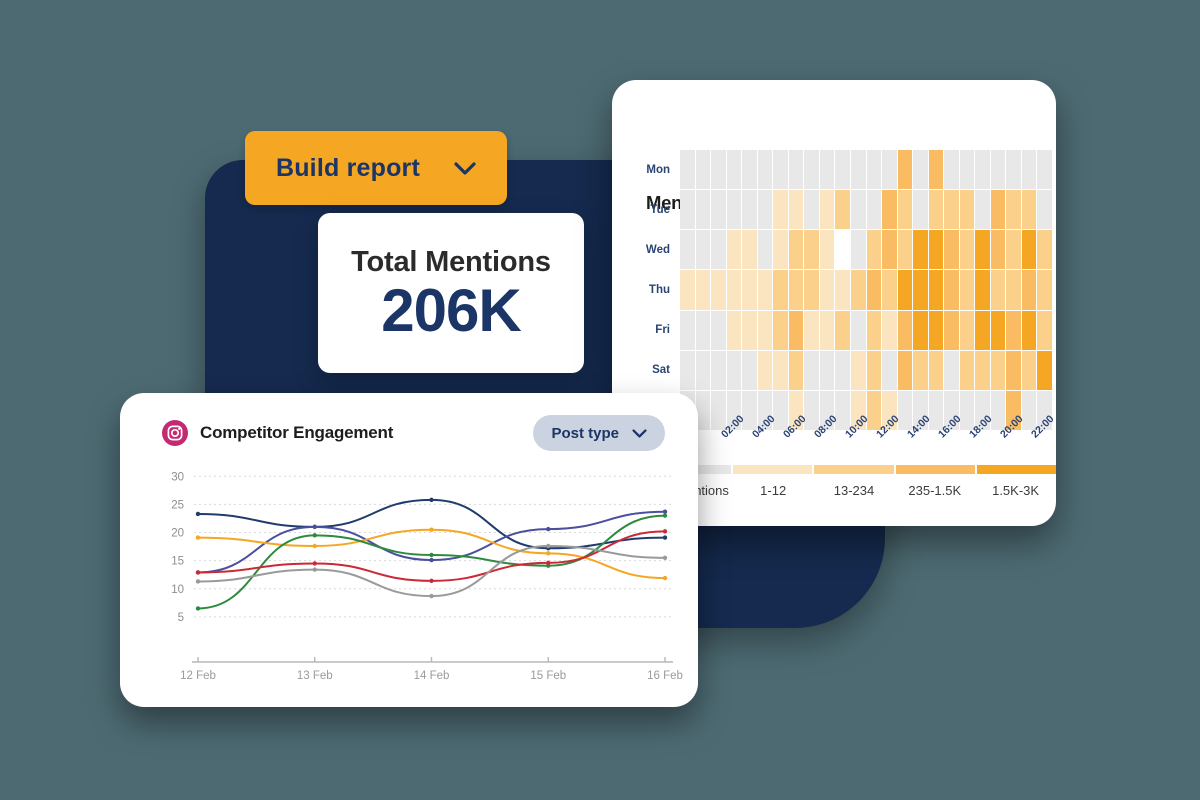 Image resolution: width=1200 pixels, height=800 pixels. I want to click on post-type-filter-button: Post type, so click(599, 433).